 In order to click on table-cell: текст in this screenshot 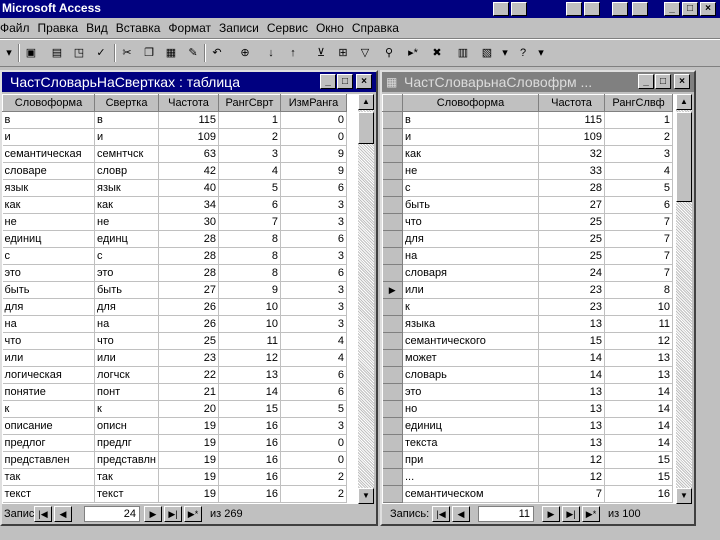, I will do `click(48, 494)`.